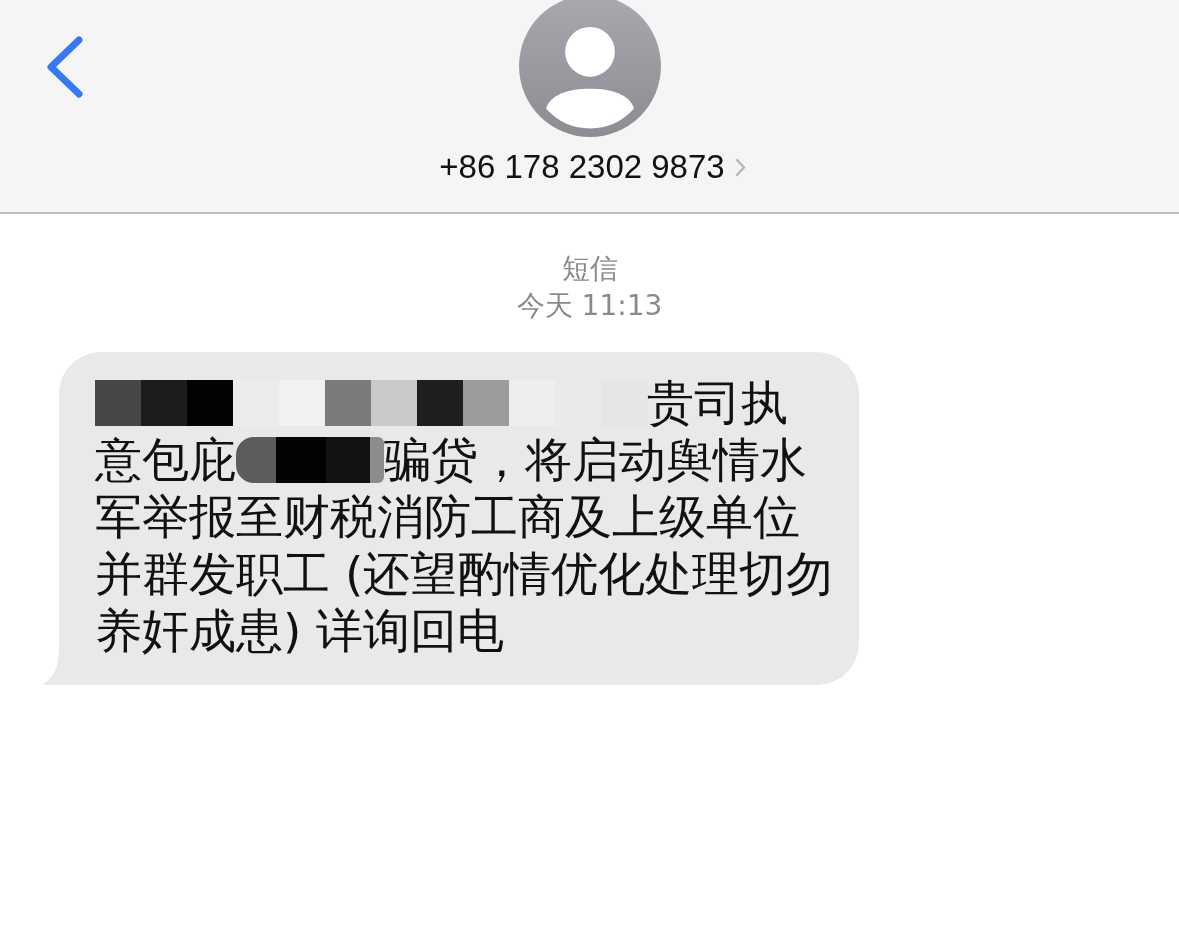 The width and height of the screenshot is (1179, 942). What do you see at coordinates (582, 167) in the screenshot?
I see `contact-number: +86 178 2302 9873` at bounding box center [582, 167].